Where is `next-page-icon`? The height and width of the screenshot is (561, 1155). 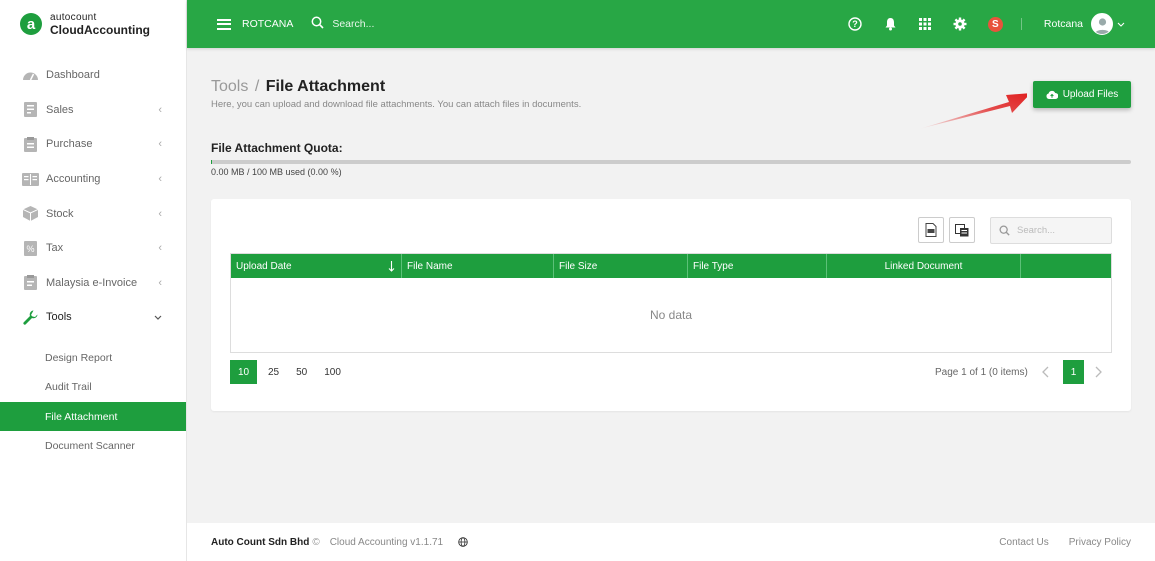 next-page-icon is located at coordinates (1098, 372).